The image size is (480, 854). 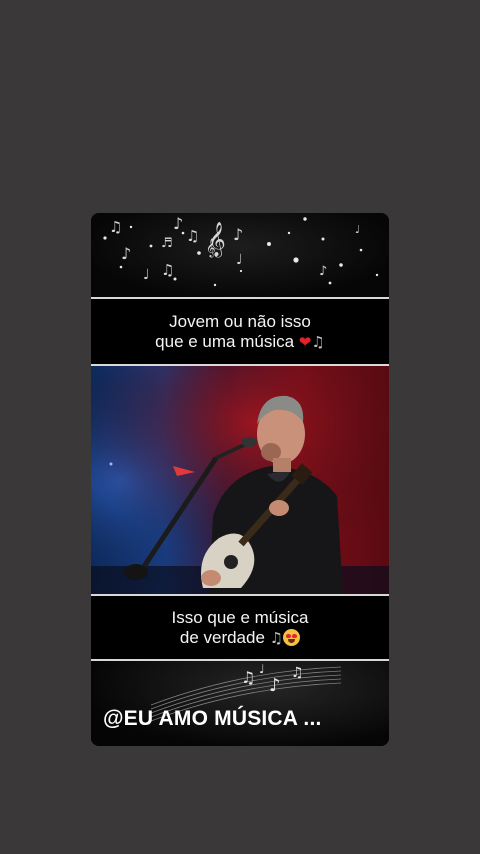 I want to click on top-caption-line-2: que e uma música, so click(x=225, y=341).